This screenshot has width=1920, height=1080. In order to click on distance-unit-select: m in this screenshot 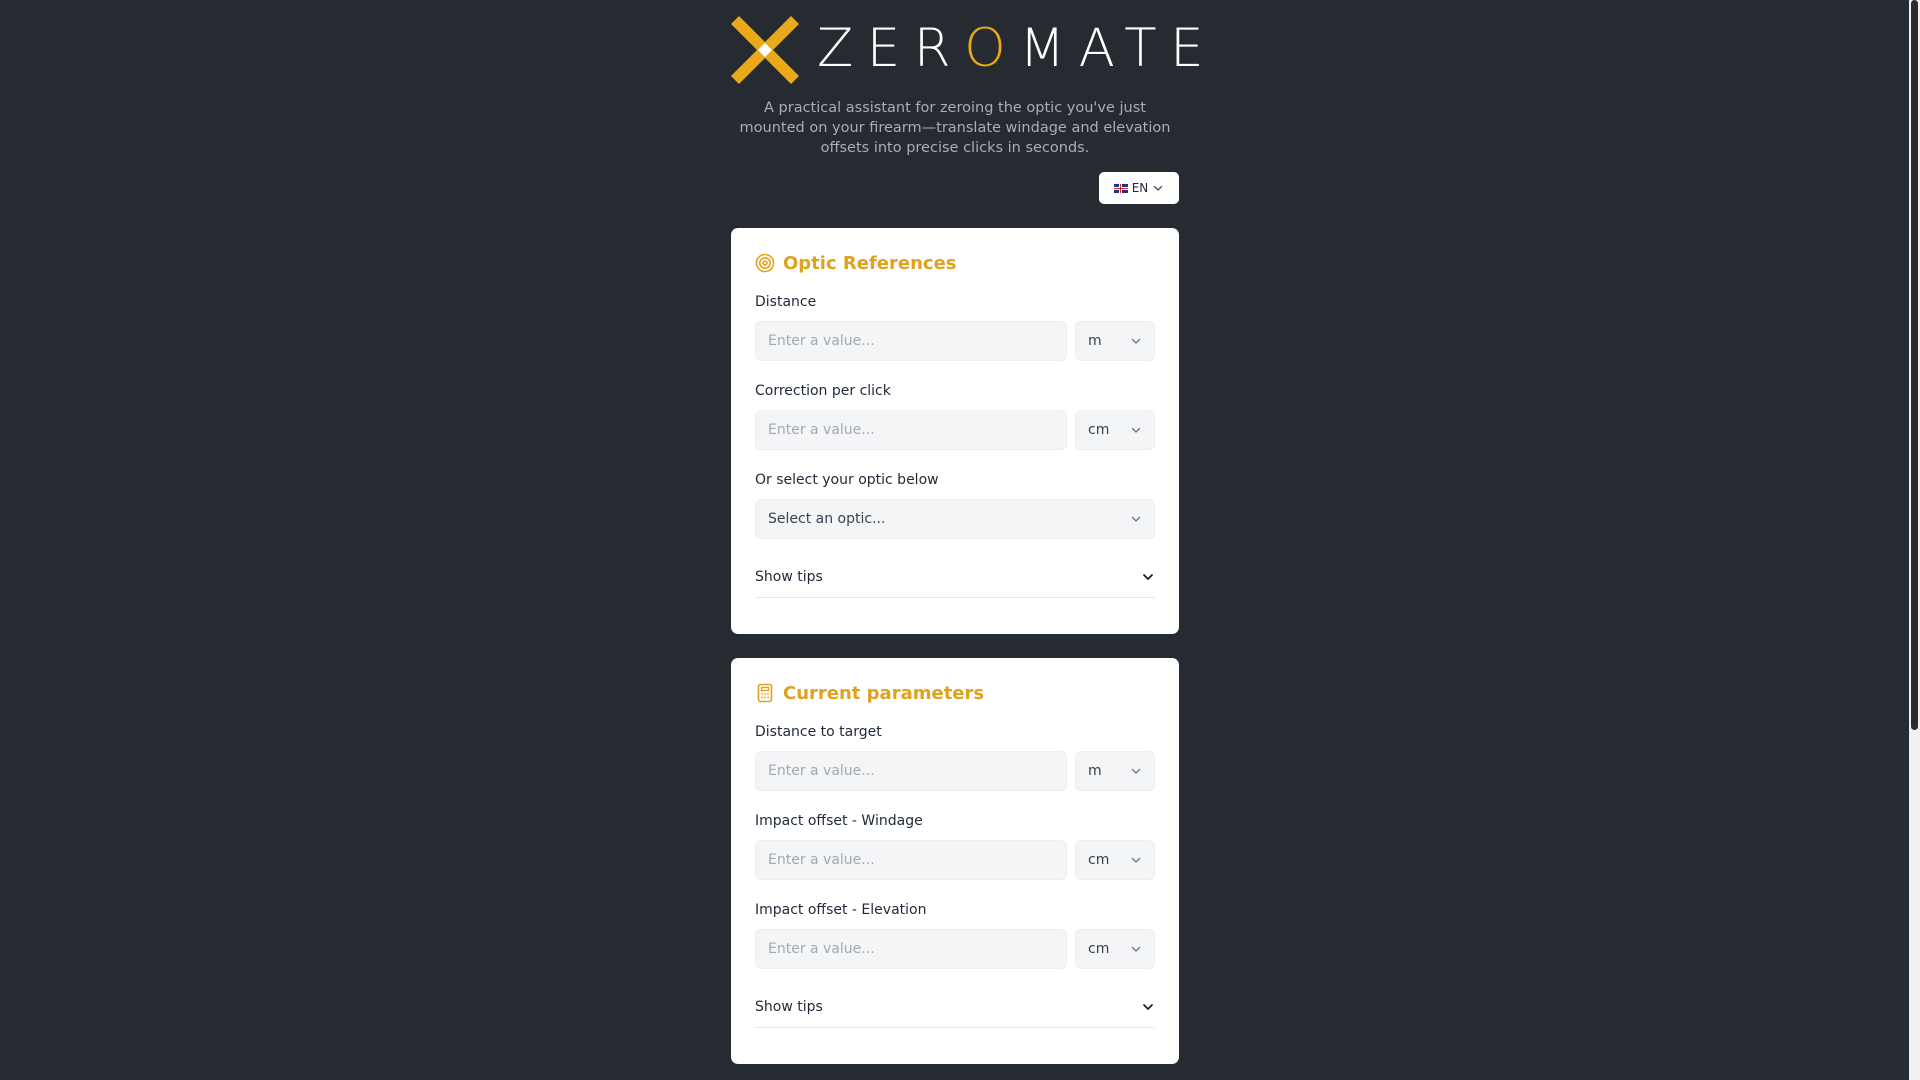, I will do `click(1115, 341)`.